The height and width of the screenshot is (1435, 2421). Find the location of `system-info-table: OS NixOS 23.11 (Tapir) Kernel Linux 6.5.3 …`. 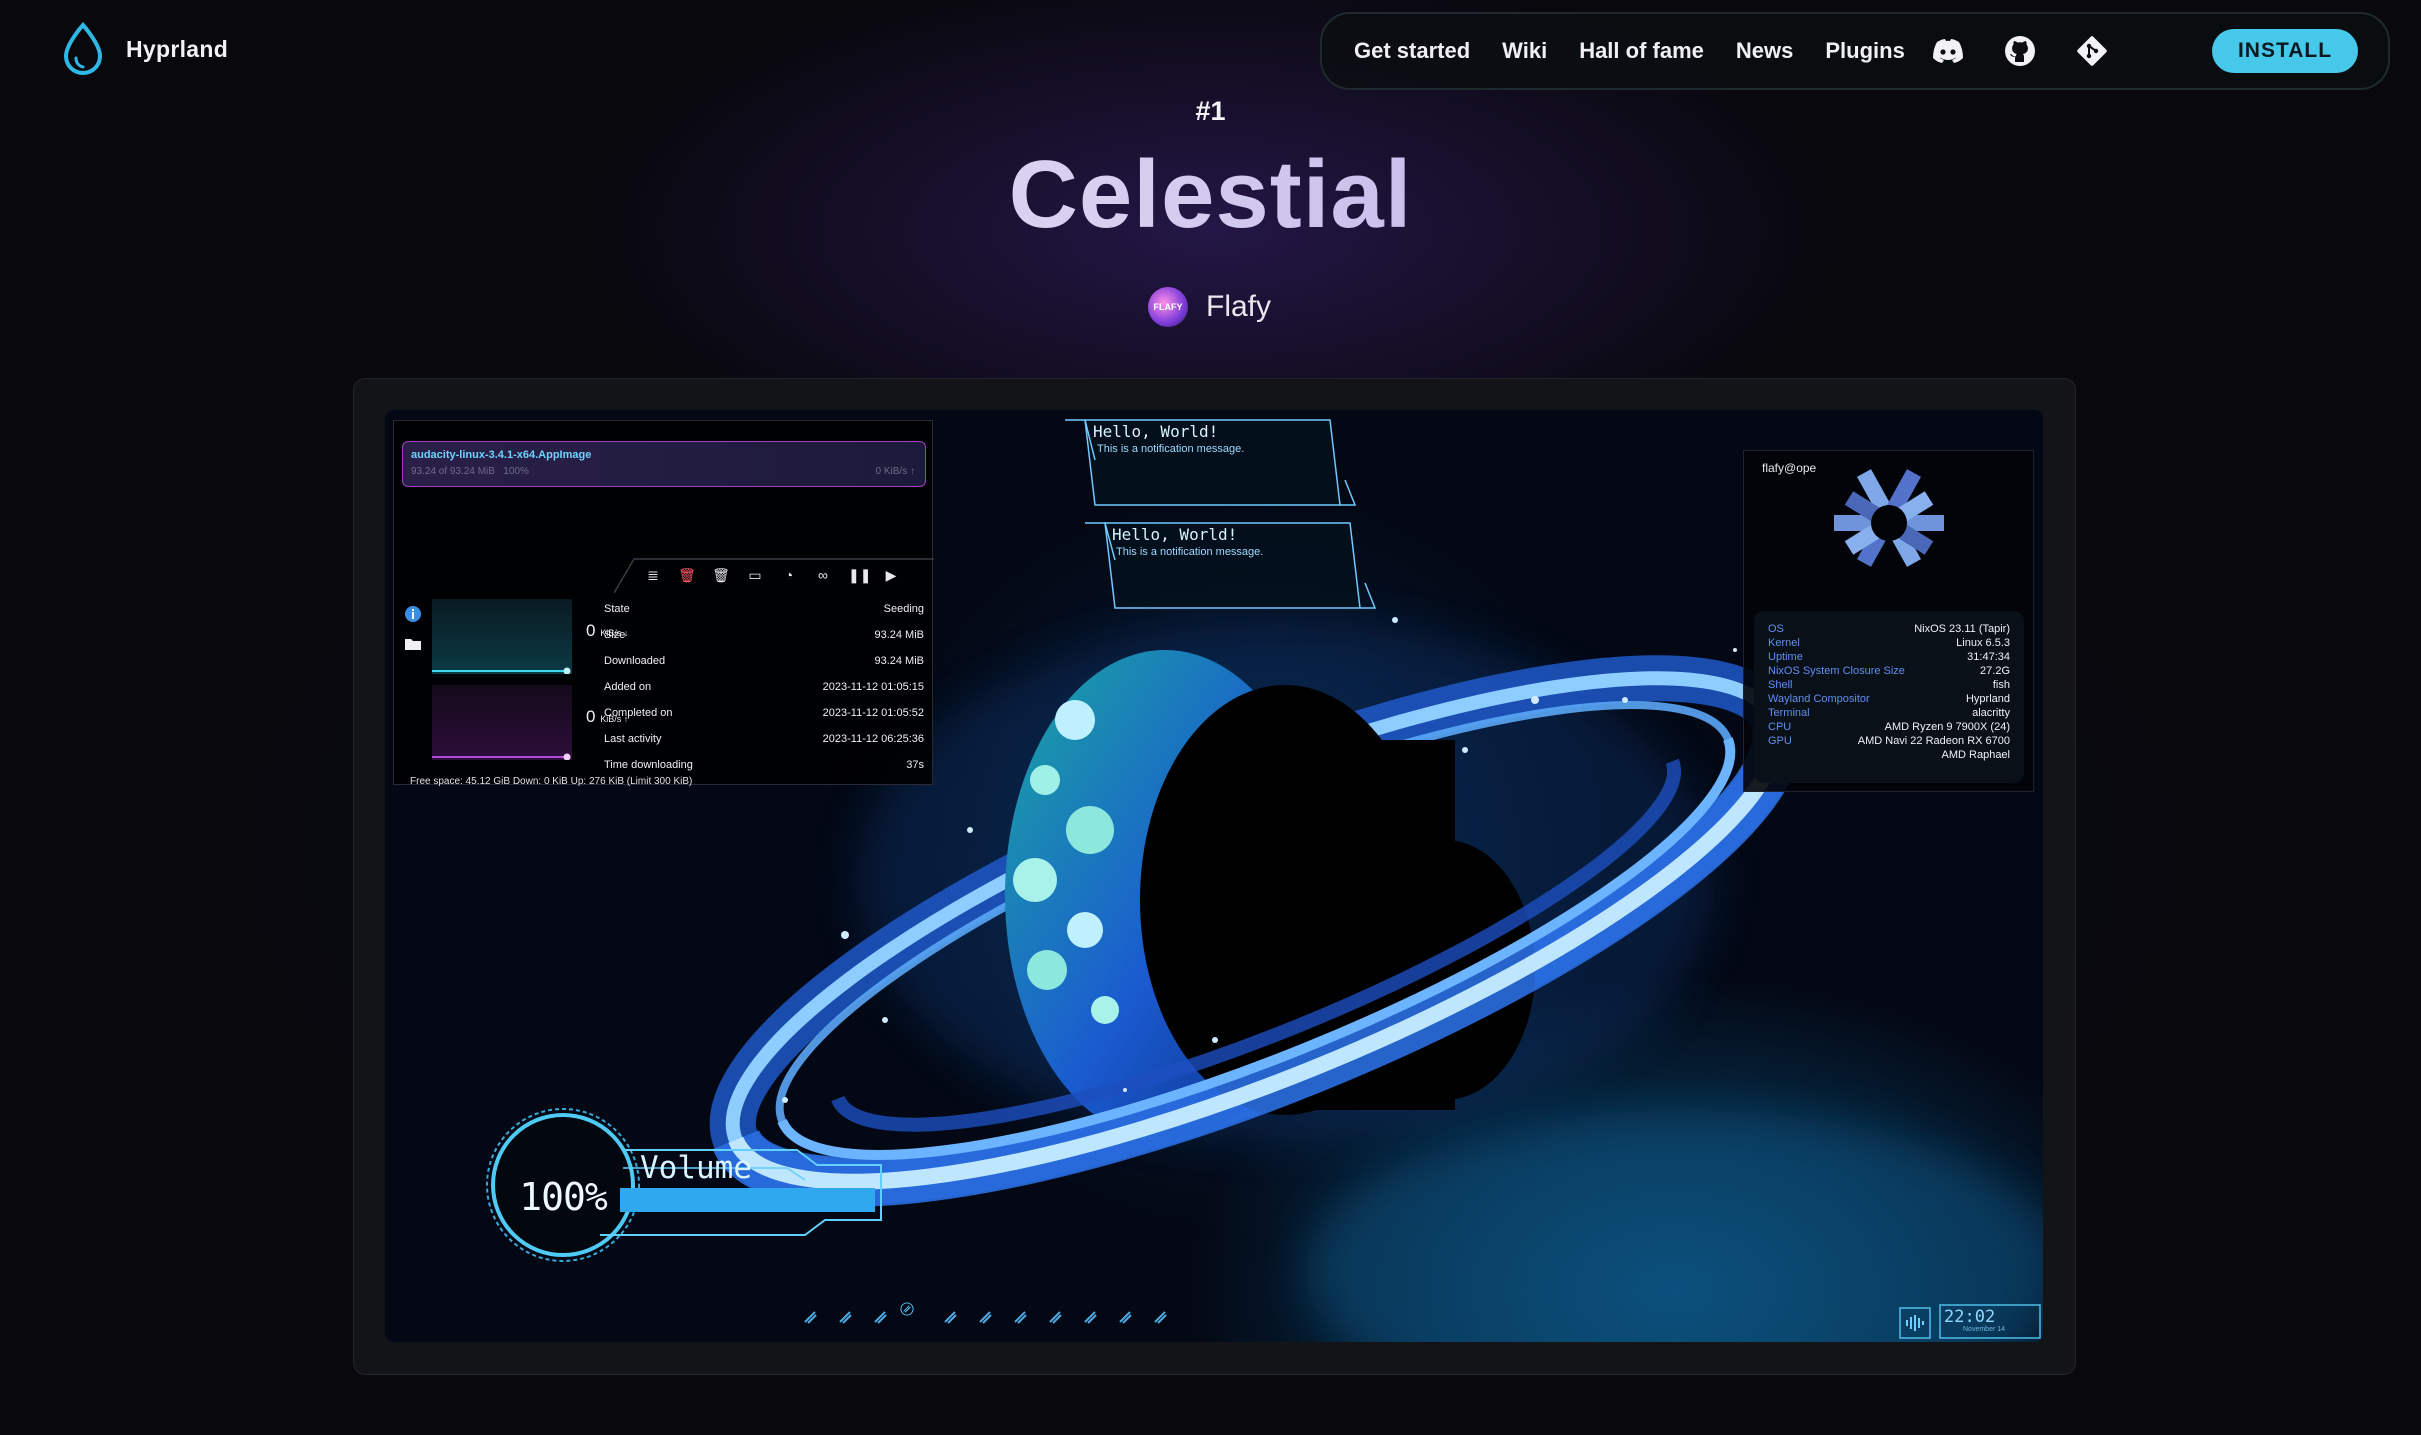

system-info-table: OS NixOS 23.11 (Tapir) Kernel Linux 6.5.3 … is located at coordinates (1889, 697).